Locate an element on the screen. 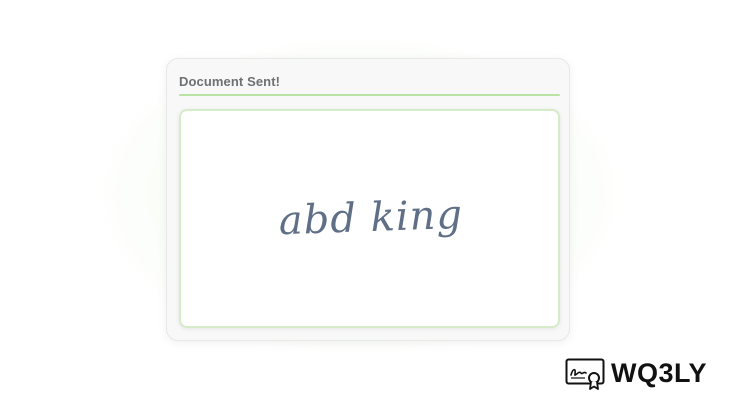 The width and height of the screenshot is (748, 400). certificate-signature-icon is located at coordinates (585, 374).